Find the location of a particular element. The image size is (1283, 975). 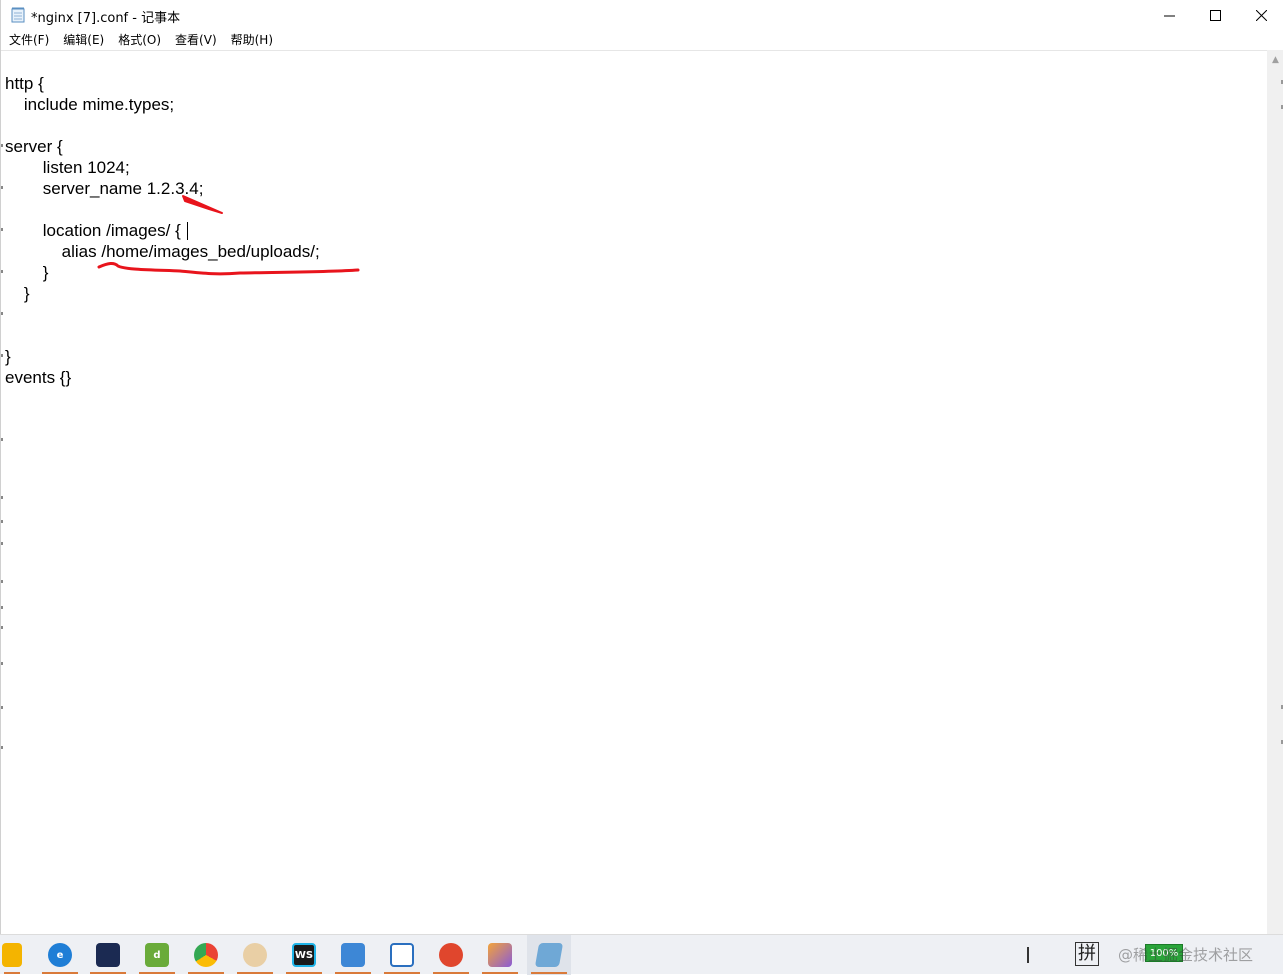

separator-icon is located at coordinates (1028, 955).